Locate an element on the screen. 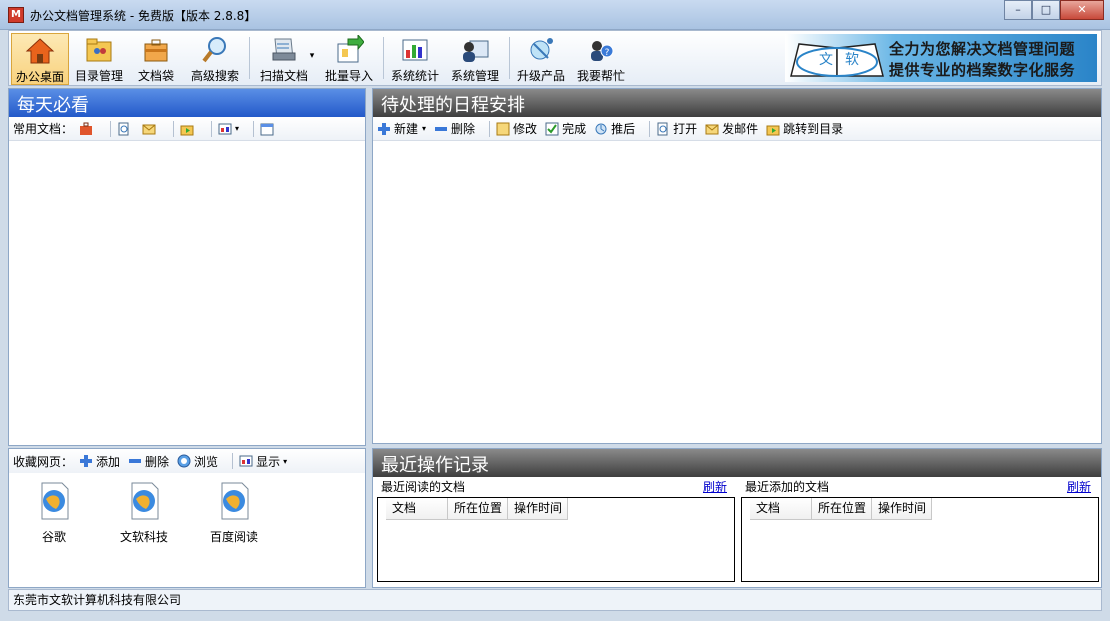 The height and width of the screenshot is (621, 1110). schedule-email-button: 发邮件 is located at coordinates (731, 128).